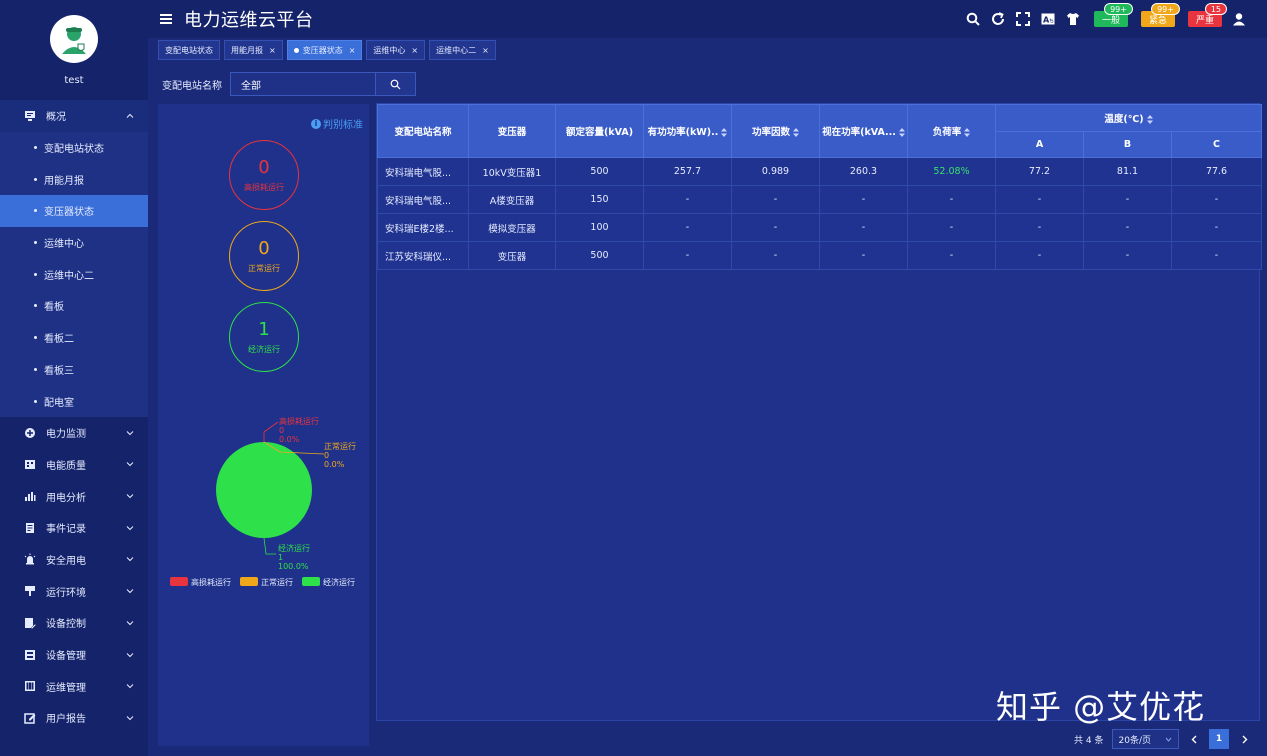 The width and height of the screenshot is (1267, 756). Describe the element at coordinates (74, 116) in the screenshot. I see `sidebar-item-overview: 概况` at that location.